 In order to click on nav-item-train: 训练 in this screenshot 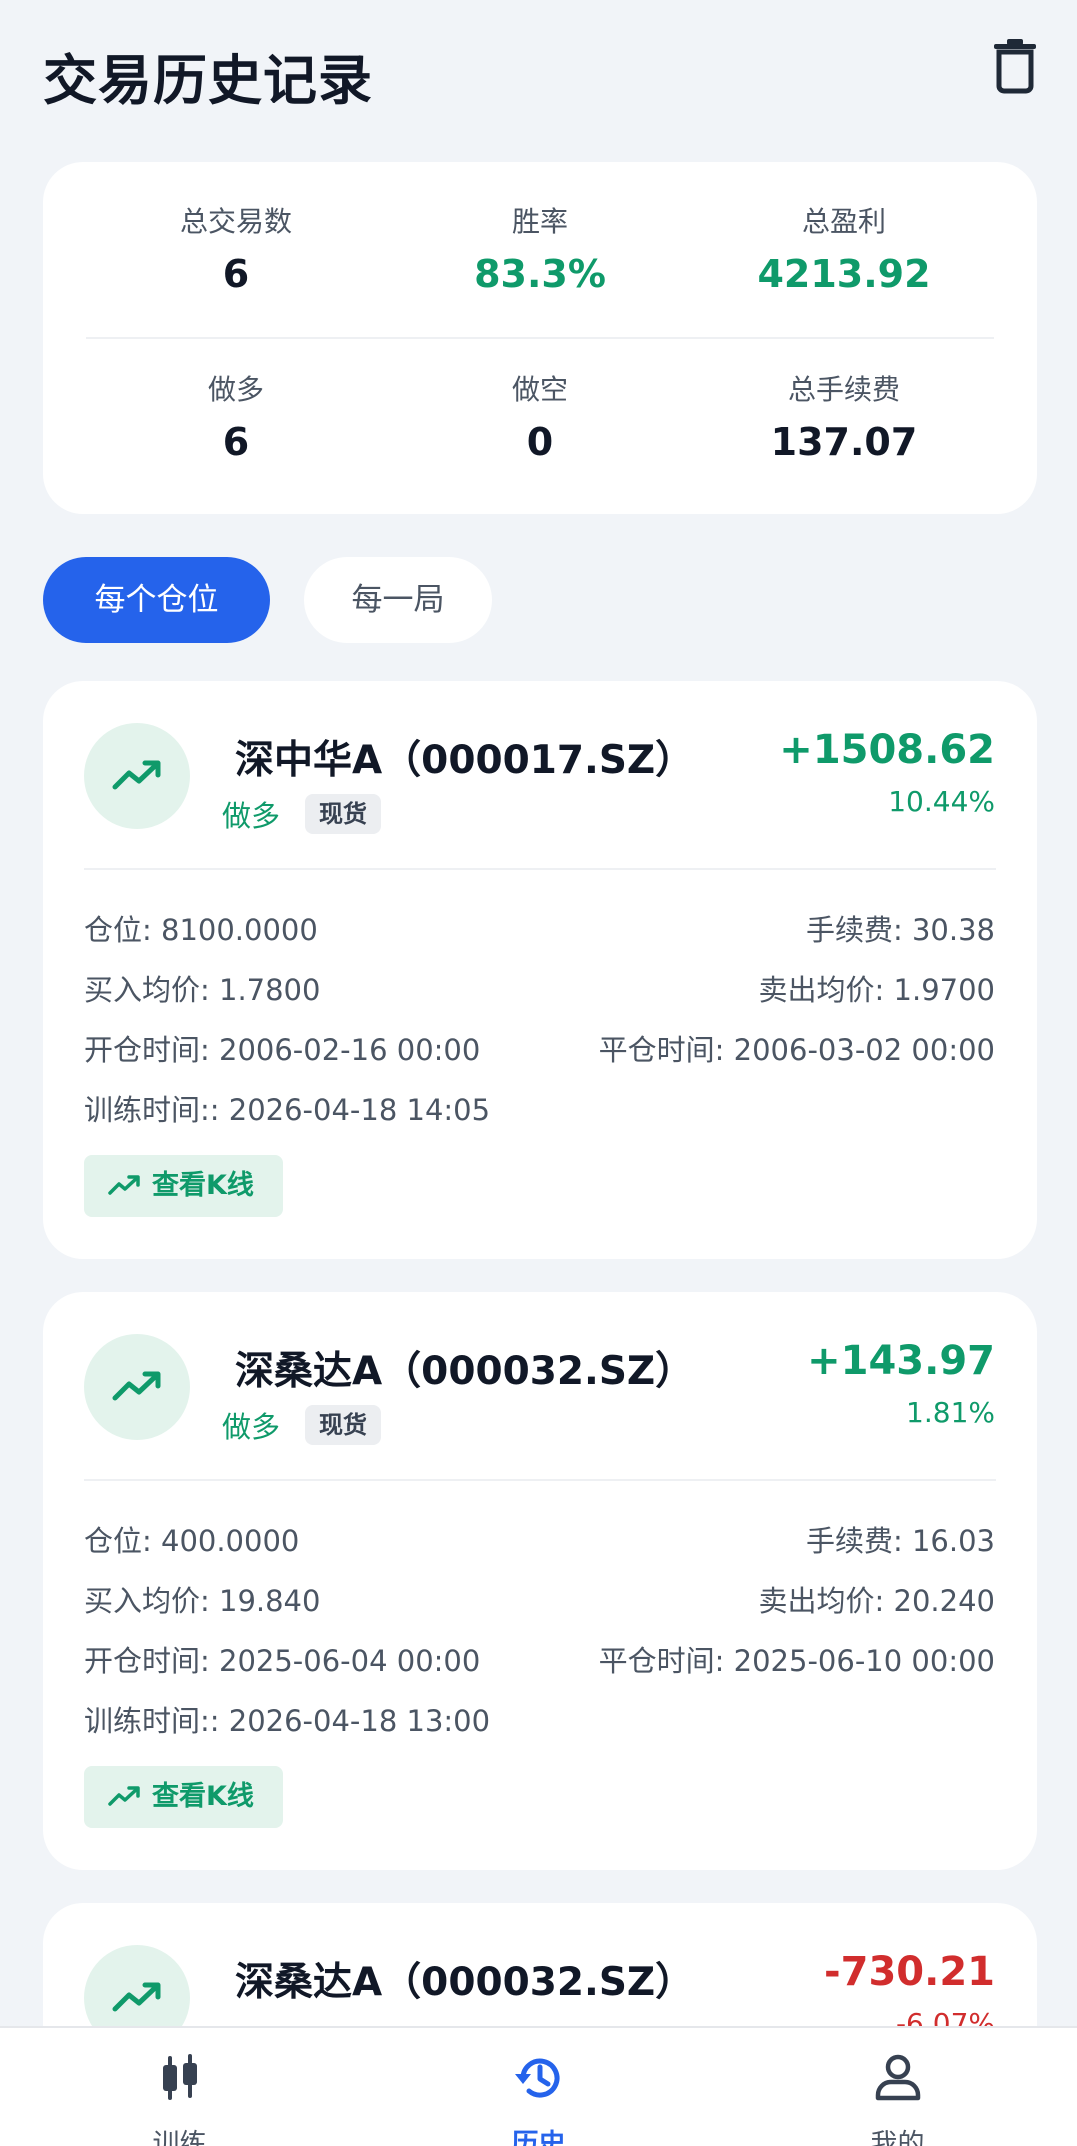, I will do `click(179, 2087)`.